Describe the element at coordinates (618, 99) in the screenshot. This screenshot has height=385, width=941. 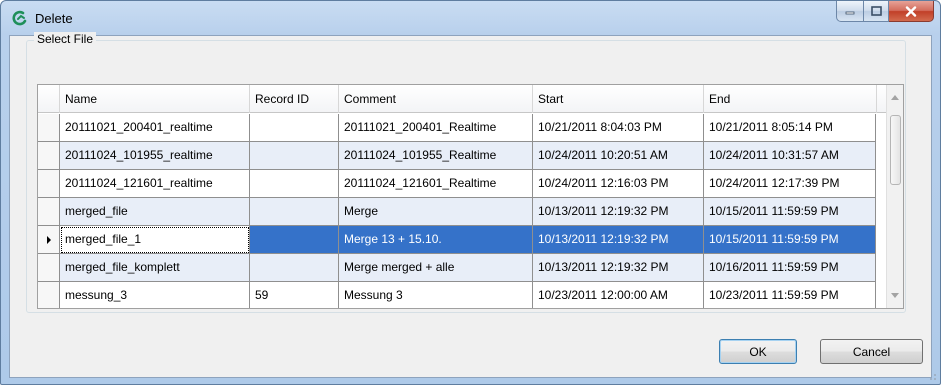
I see `column-header-start: Start` at that location.